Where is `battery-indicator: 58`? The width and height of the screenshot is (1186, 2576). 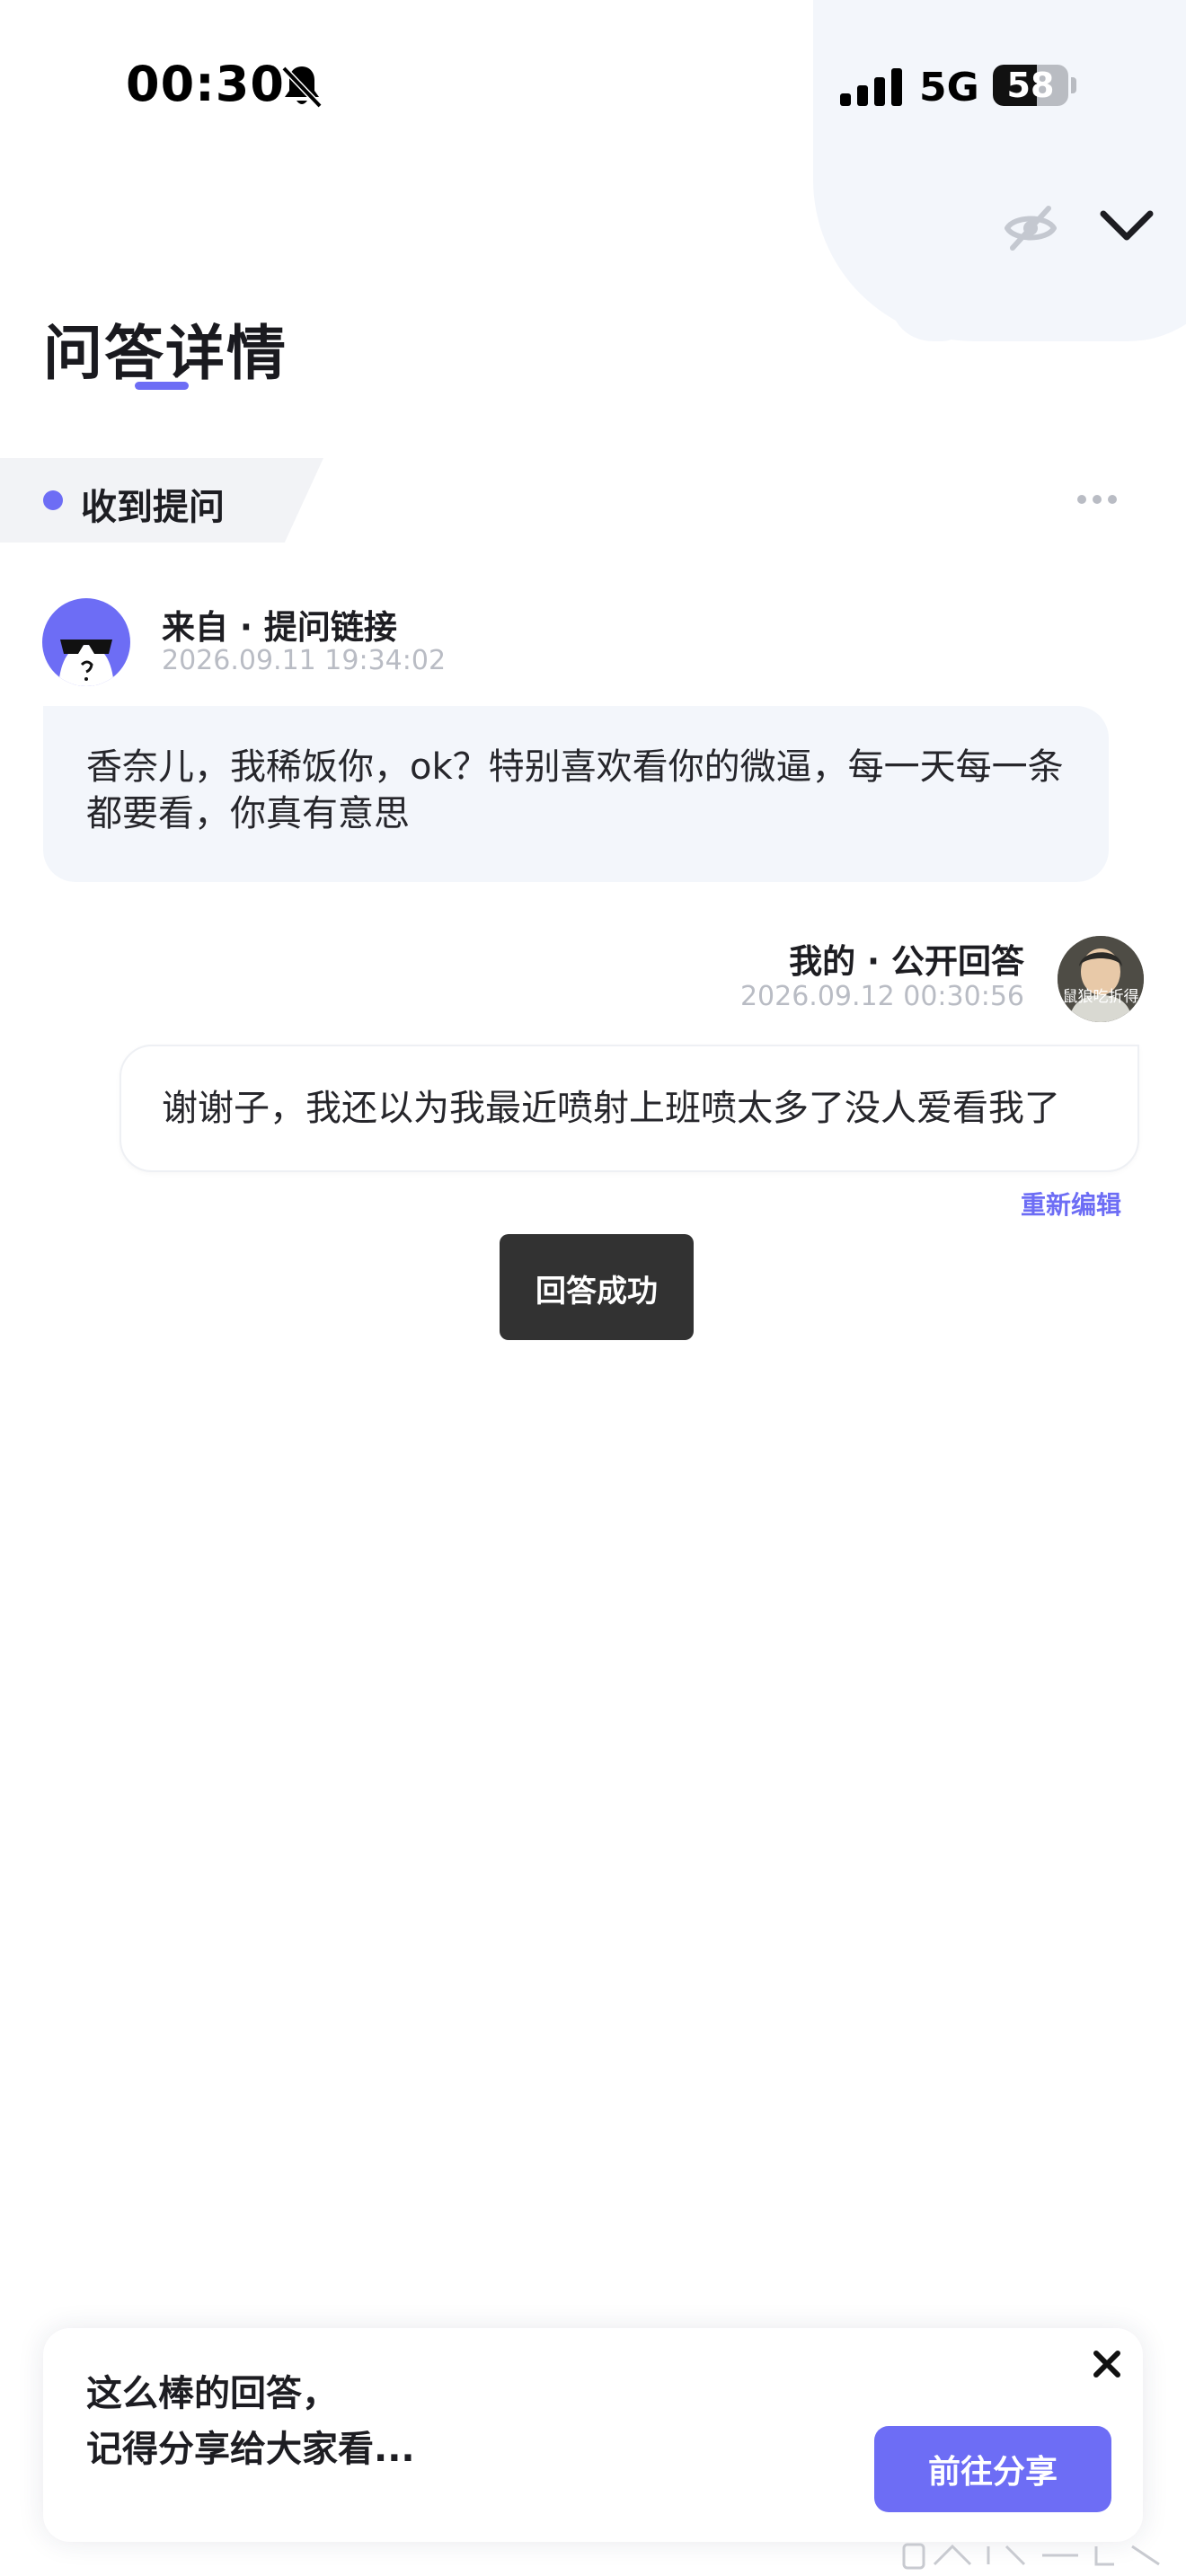
battery-indicator: 58 is located at coordinates (1030, 85).